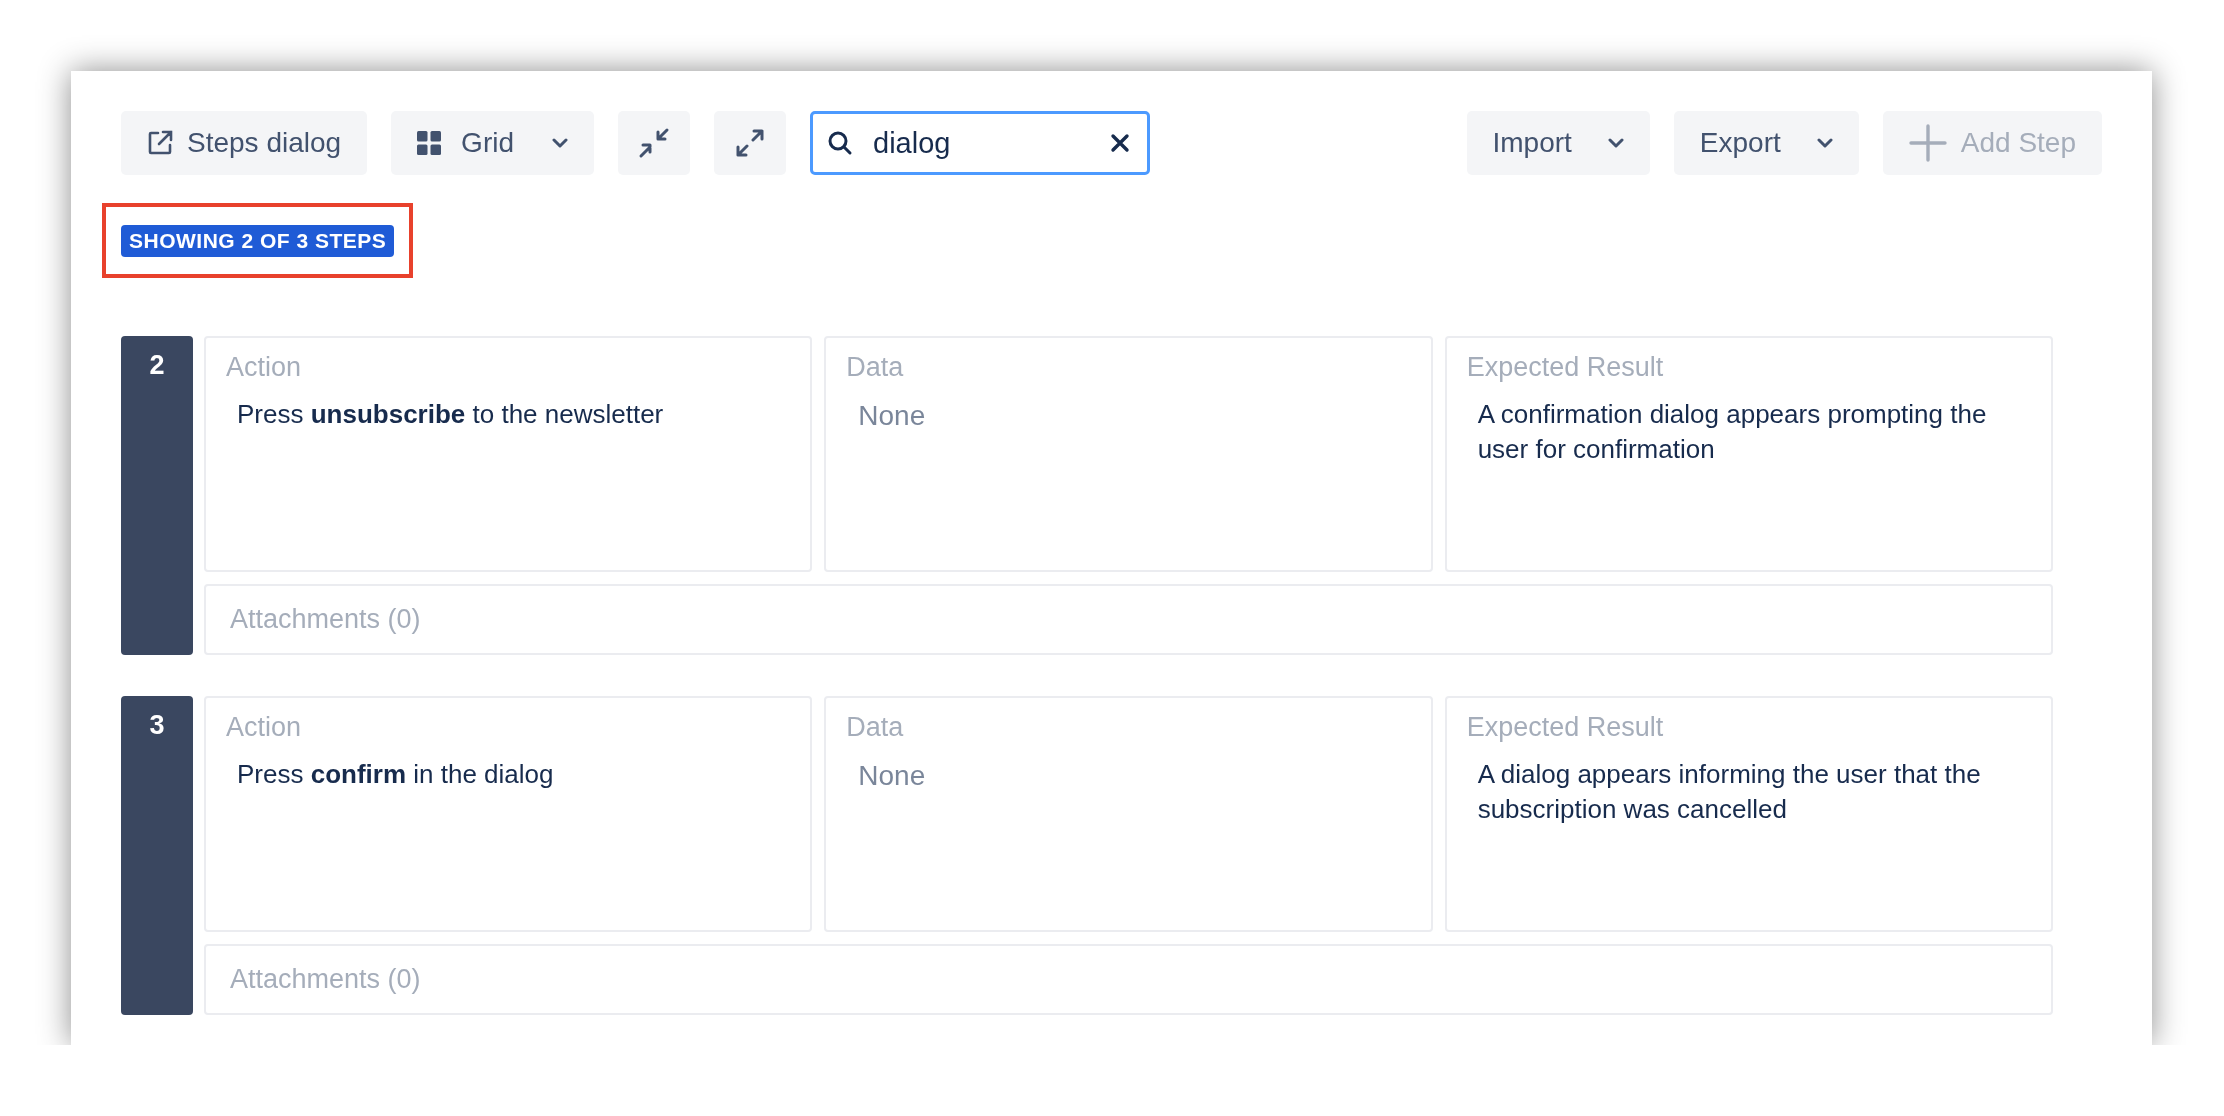  I want to click on field-value: A dialog appears informing the user that the subscription was cancelled, so click(1729, 792).